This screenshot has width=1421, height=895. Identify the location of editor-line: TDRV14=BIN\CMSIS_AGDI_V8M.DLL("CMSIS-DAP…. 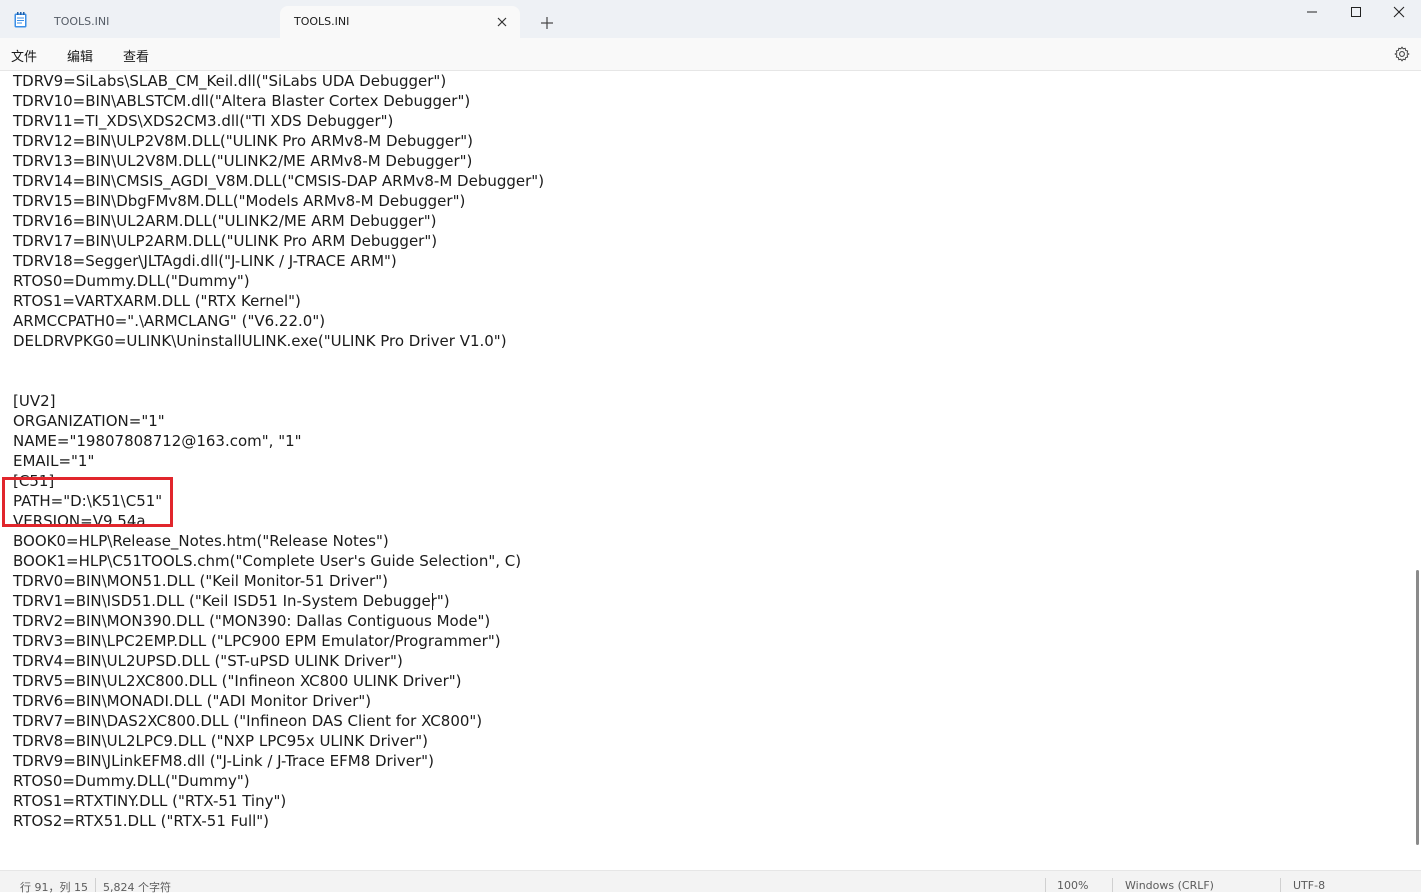
(278, 181).